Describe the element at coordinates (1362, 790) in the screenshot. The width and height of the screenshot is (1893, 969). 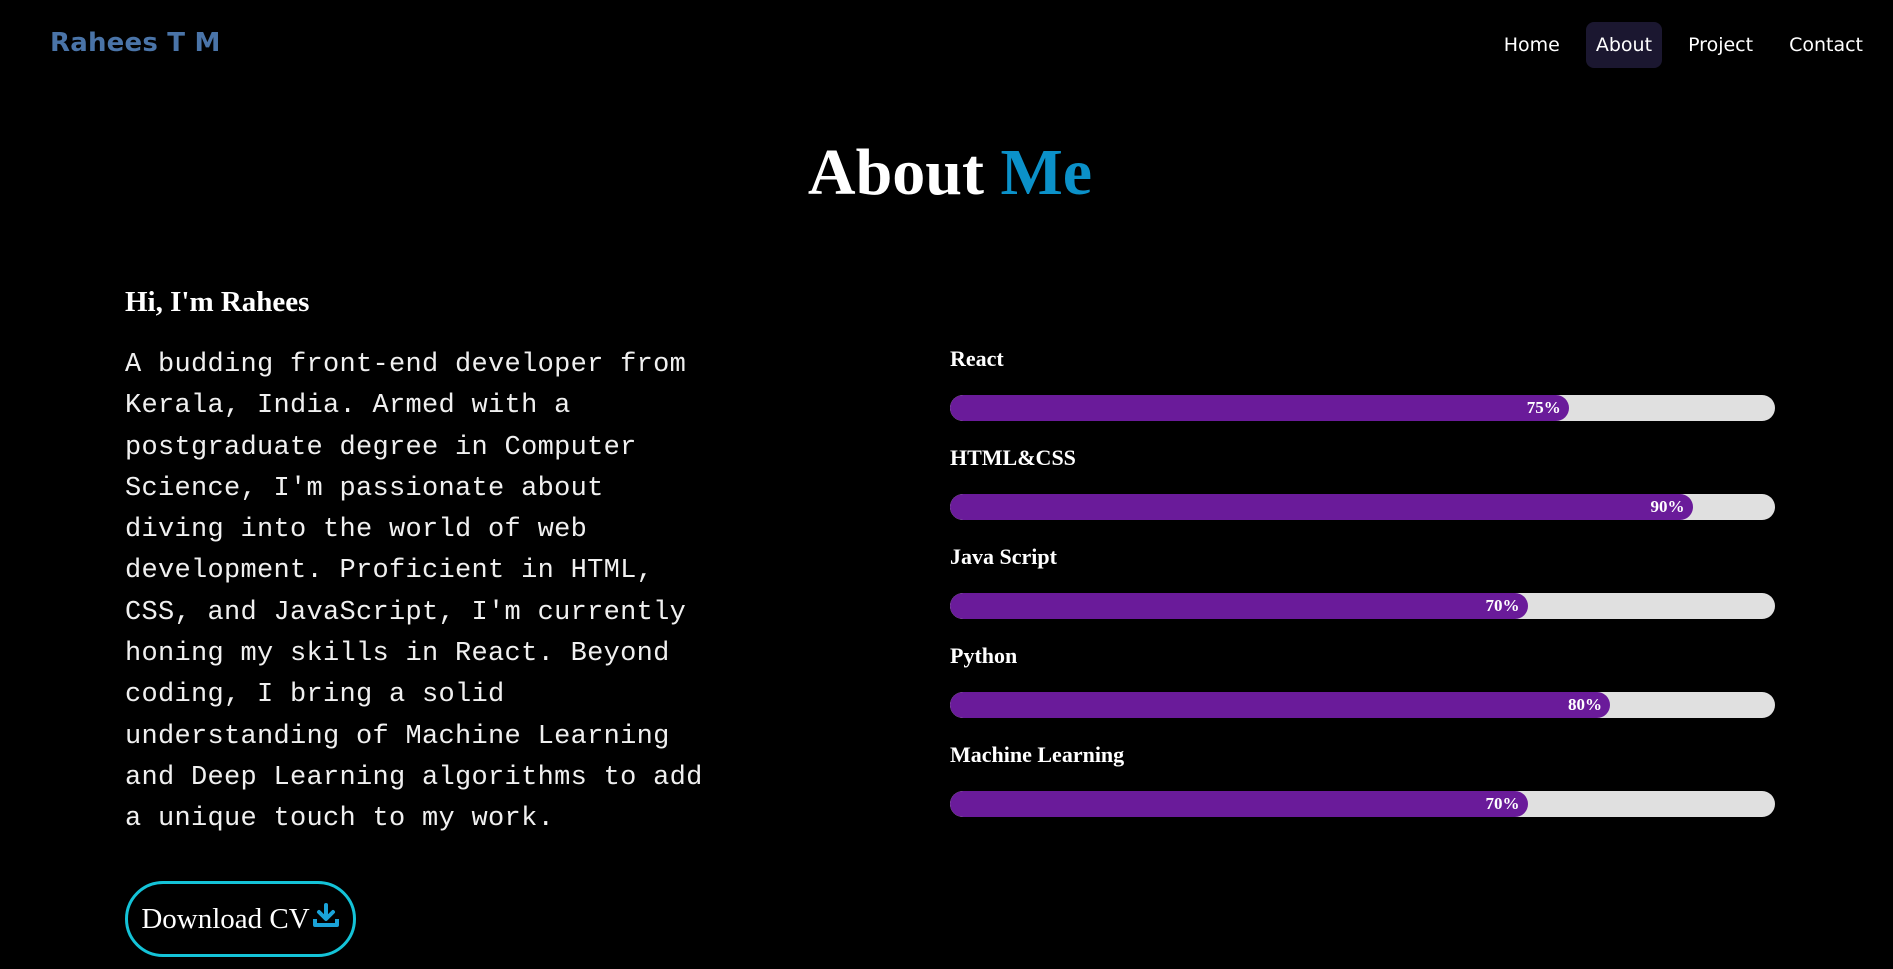
I see `skill-item-machine-learning: Machine Learning 70%` at that location.